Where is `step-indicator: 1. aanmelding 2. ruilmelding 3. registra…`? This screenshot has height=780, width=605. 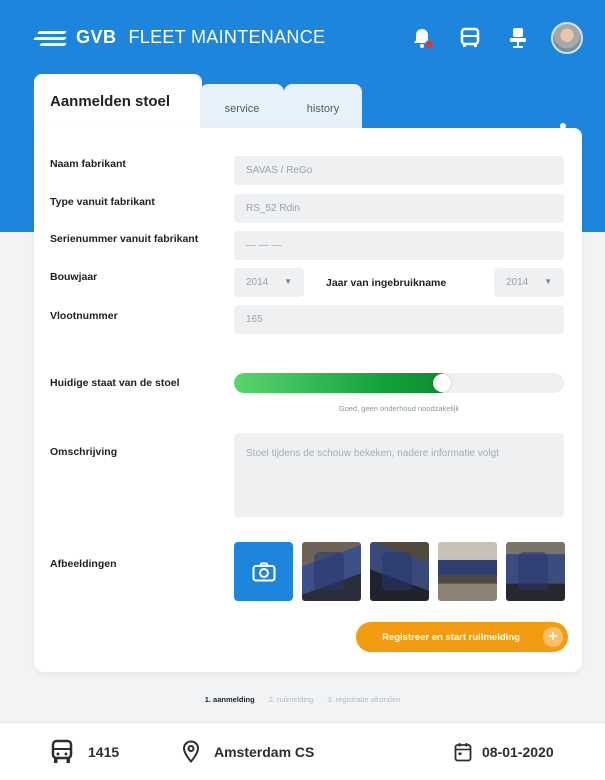 step-indicator: 1. aanmelding 2. ruilmelding 3. registra… is located at coordinates (302, 699).